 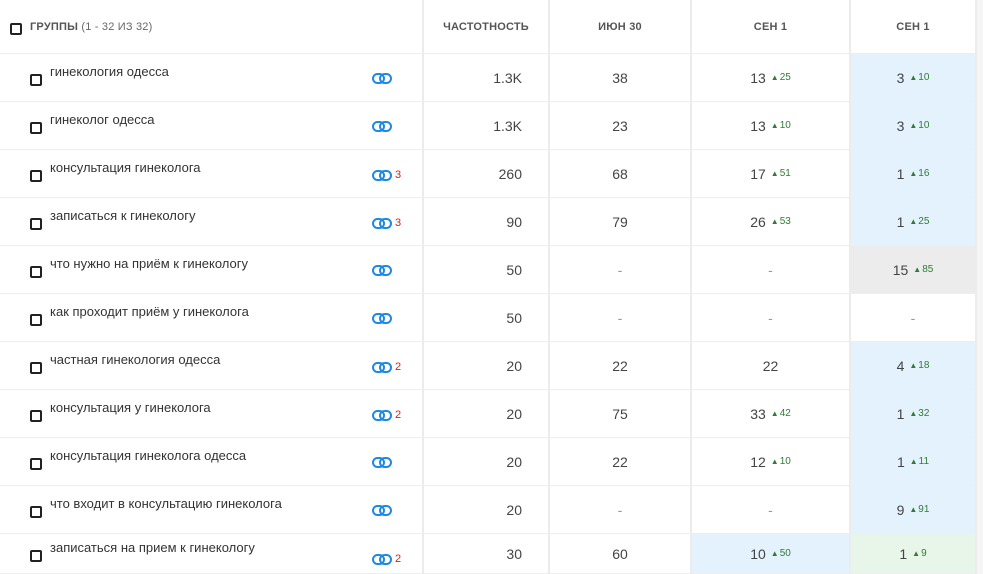 I want to click on jun30-value: -, so click(x=620, y=318).